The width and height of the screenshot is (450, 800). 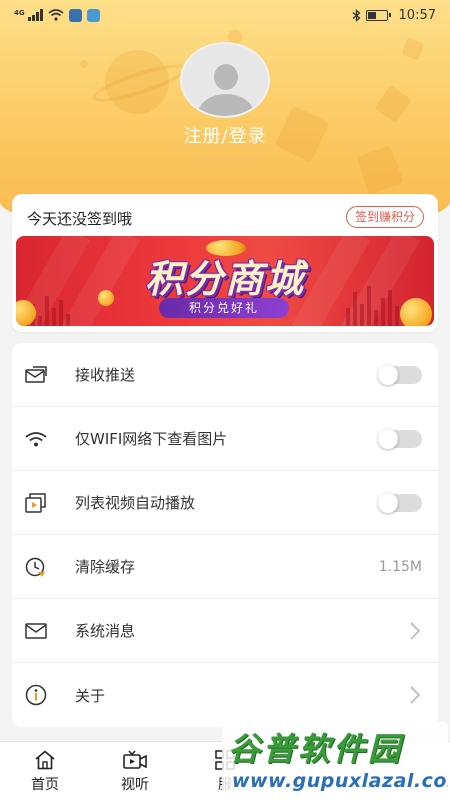 What do you see at coordinates (224, 308) in the screenshot?
I see `banner-subtitle: 积分兑好礼` at bounding box center [224, 308].